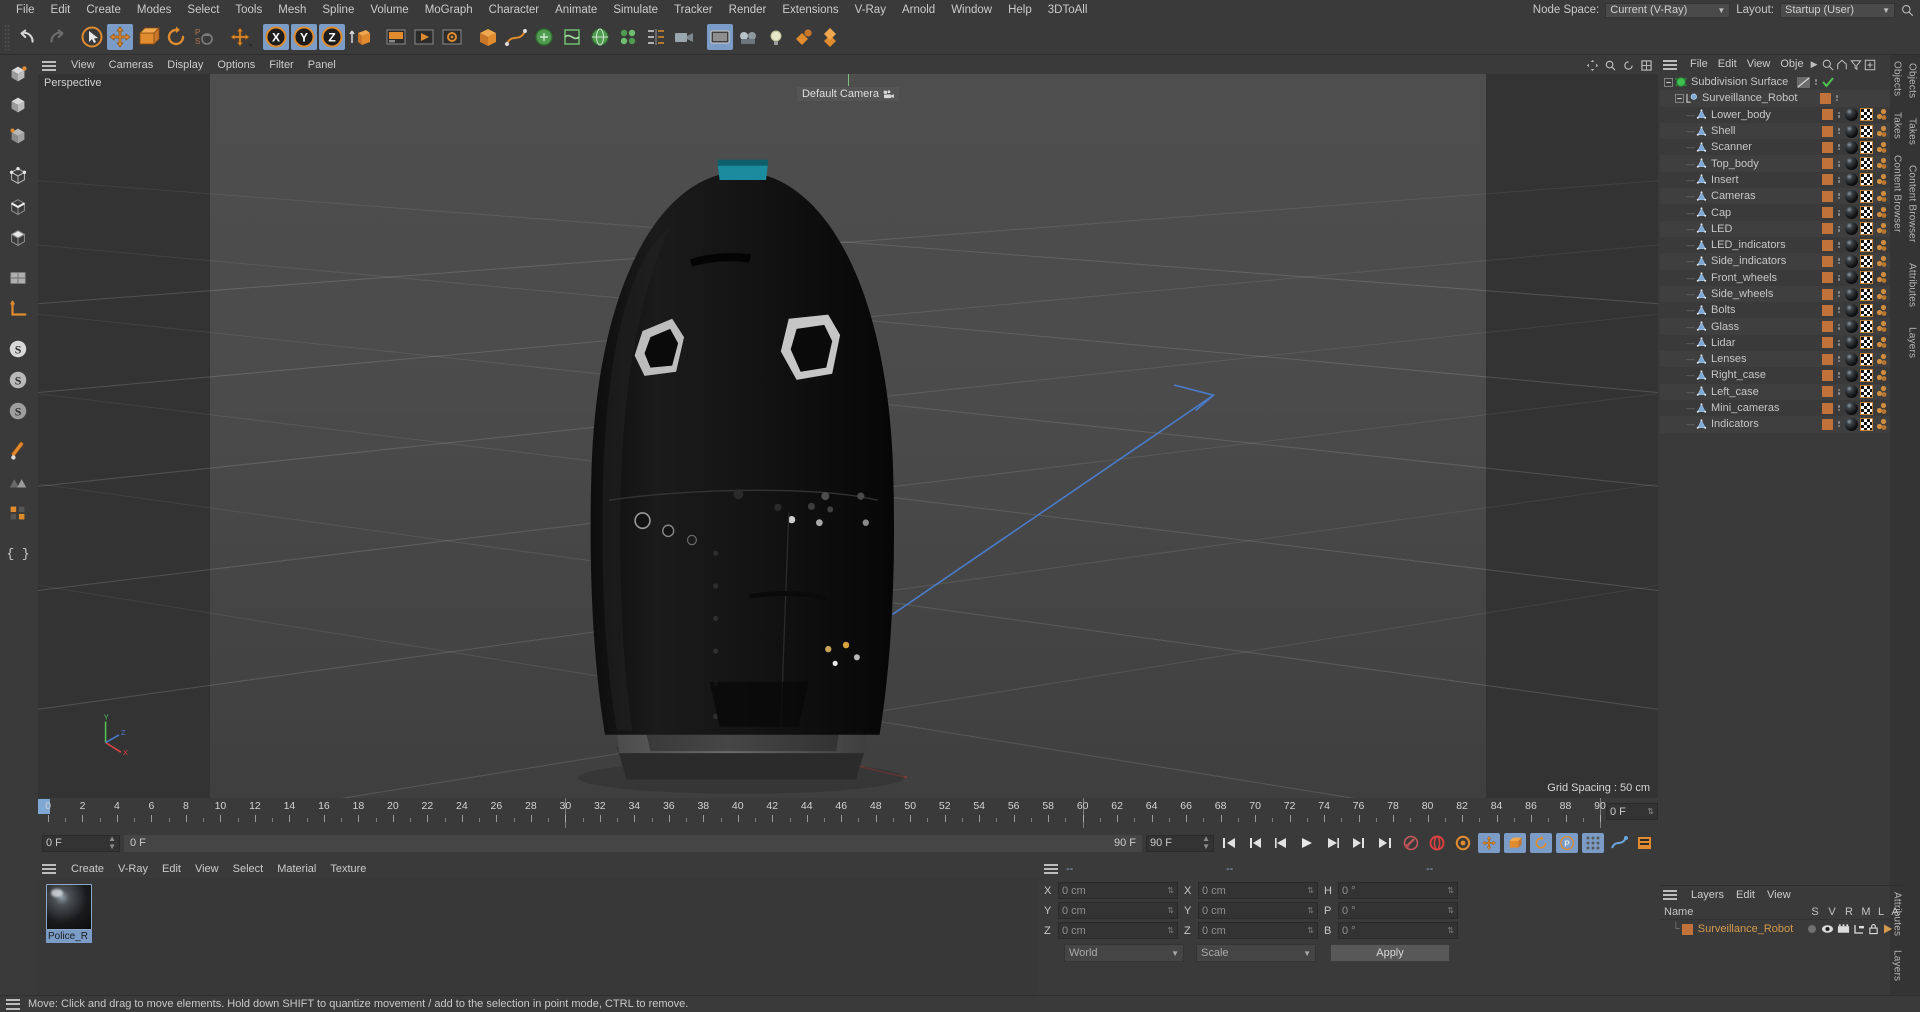 This screenshot has width=1920, height=1012. Describe the element at coordinates (1775, 424) in the screenshot. I see `object-row: — Indicators` at that location.